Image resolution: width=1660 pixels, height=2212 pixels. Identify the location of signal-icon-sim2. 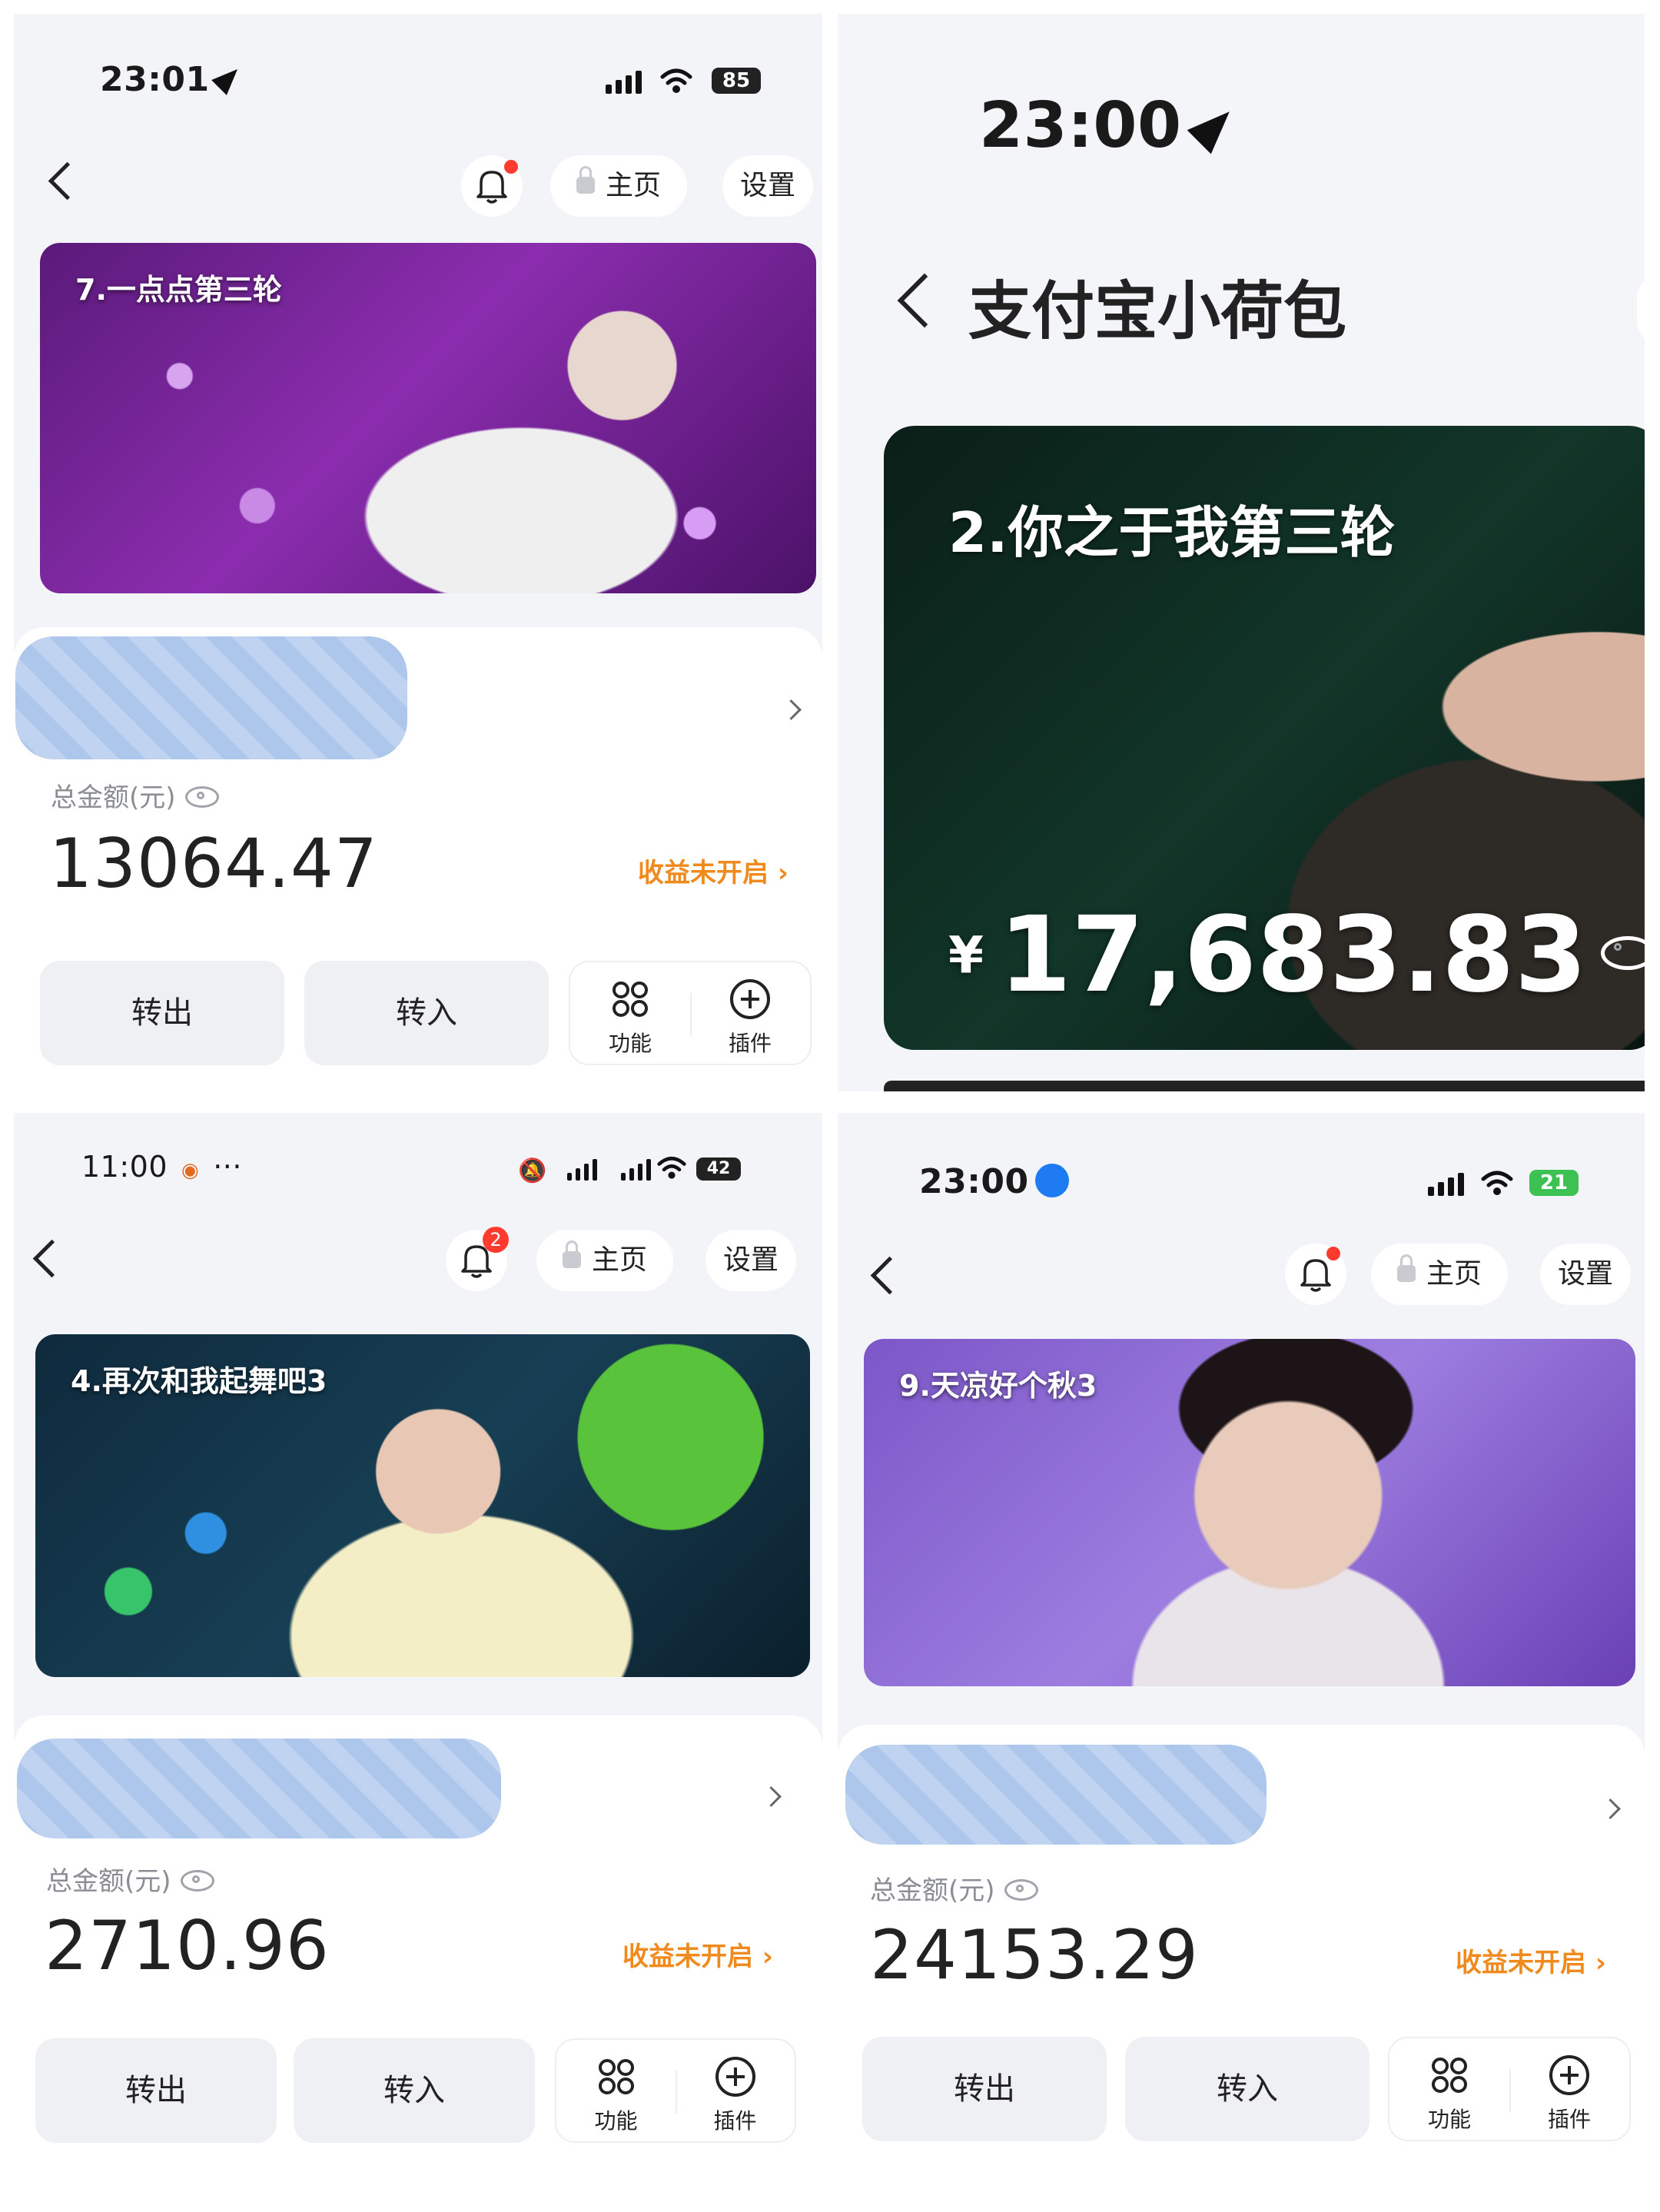
(636, 1170).